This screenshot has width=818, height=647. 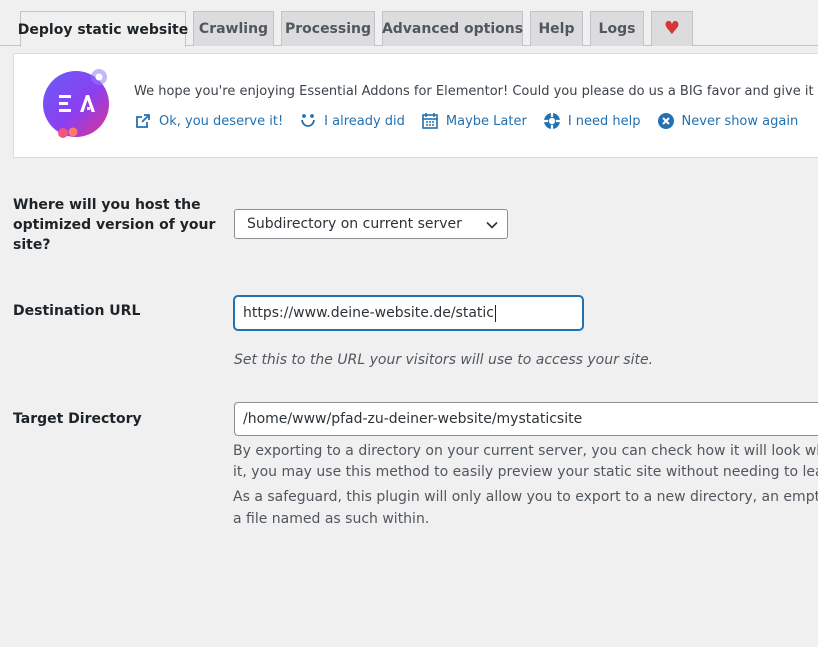 I want to click on text-caret, so click(x=495, y=313).